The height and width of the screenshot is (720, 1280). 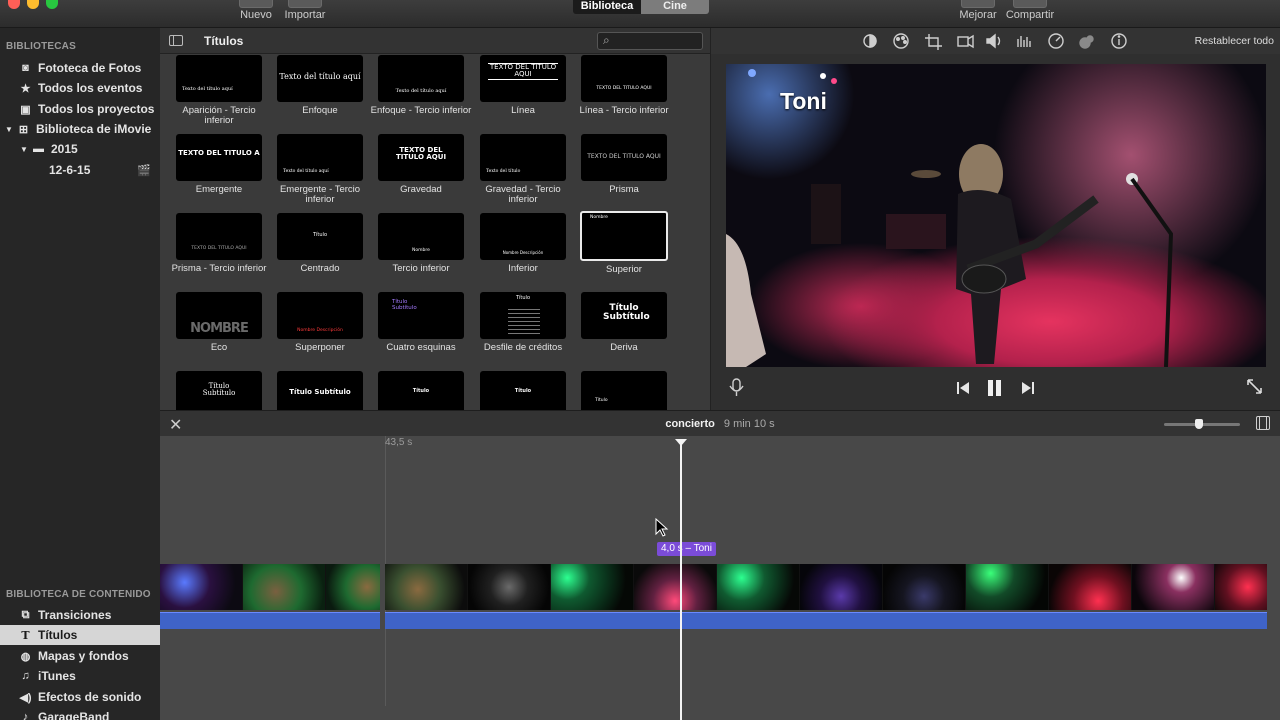 I want to click on tile-label: Prisma - Tercio inferior, so click(x=219, y=268).